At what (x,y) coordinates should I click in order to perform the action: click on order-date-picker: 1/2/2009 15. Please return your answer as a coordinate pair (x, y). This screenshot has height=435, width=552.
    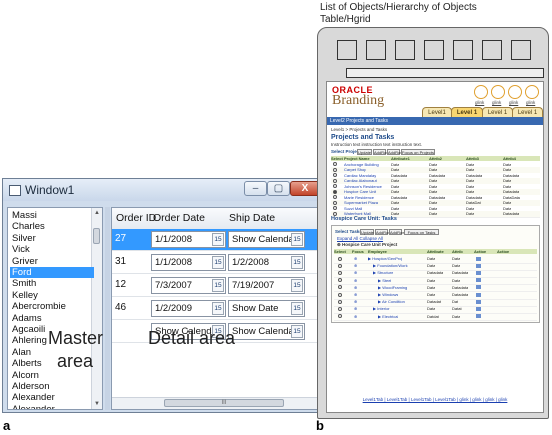
    Looking at the image, I should click on (188, 308).